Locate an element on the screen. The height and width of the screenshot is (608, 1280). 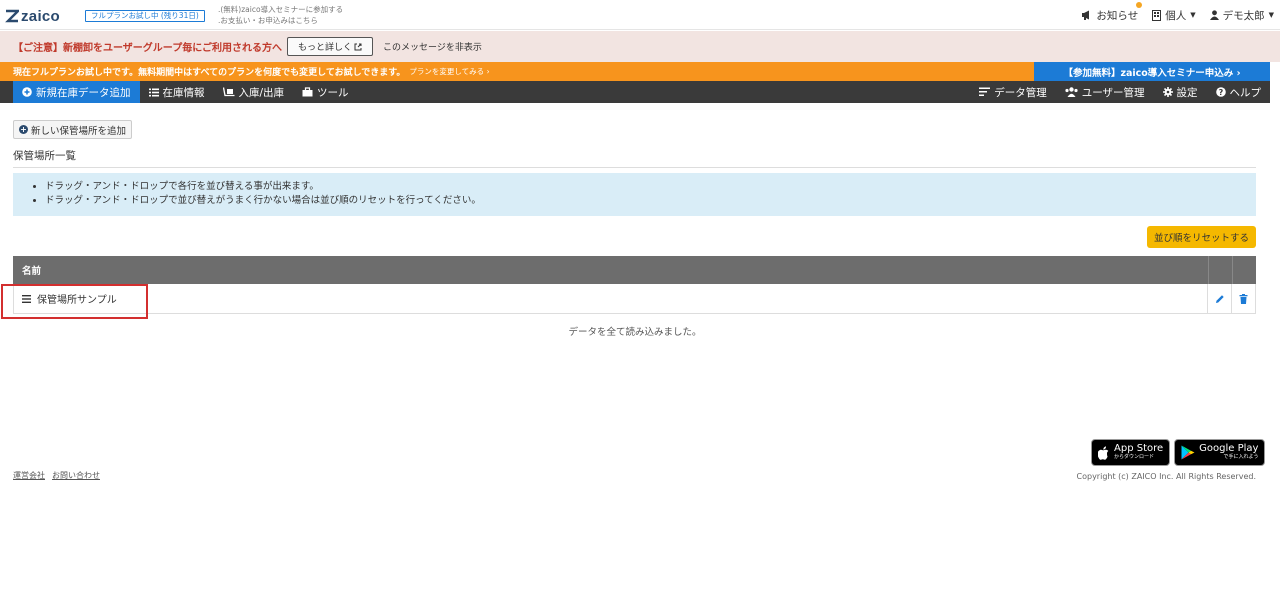
add-storage-location-button: + 新しい保管場所を追加 is located at coordinates (73, 129).